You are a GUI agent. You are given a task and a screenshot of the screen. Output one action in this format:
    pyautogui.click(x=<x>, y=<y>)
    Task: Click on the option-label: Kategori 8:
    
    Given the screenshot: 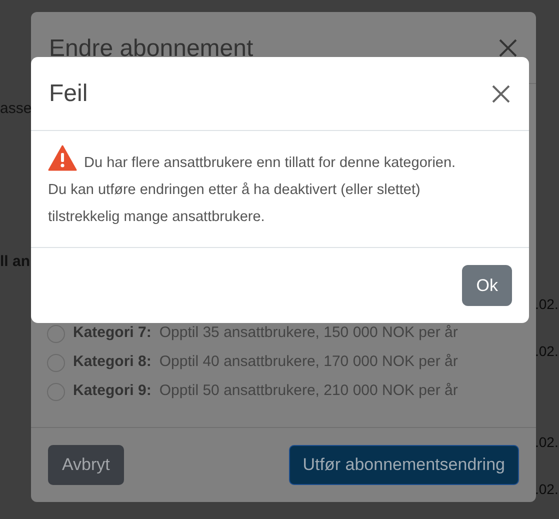 What is the action you would take?
    pyautogui.click(x=112, y=362)
    